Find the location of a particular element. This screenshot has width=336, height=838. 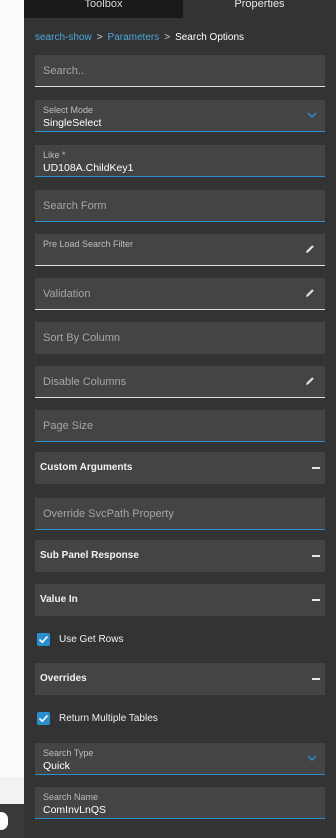

page-size-placeholder: Page Size is located at coordinates (68, 426).